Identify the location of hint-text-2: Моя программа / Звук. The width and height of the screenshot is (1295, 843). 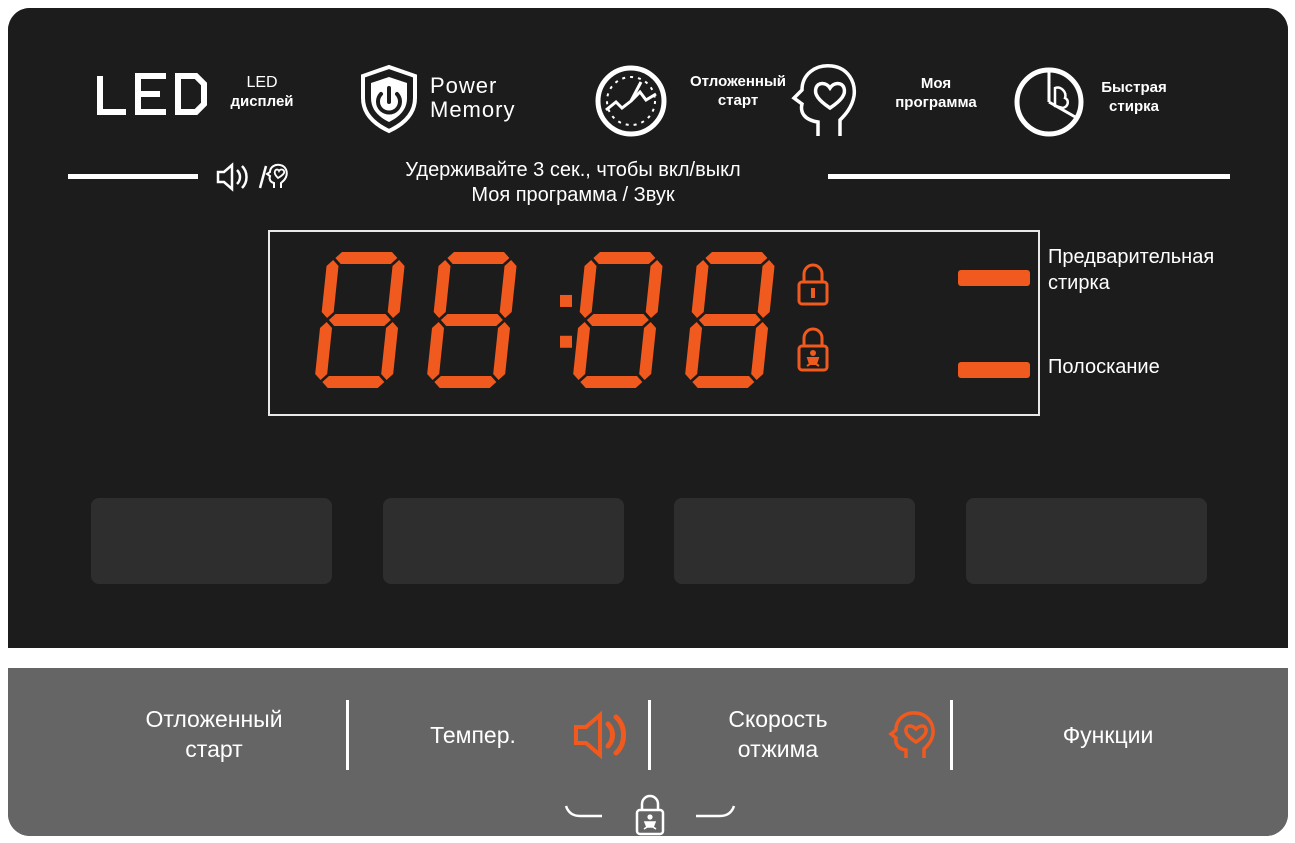
(573, 195).